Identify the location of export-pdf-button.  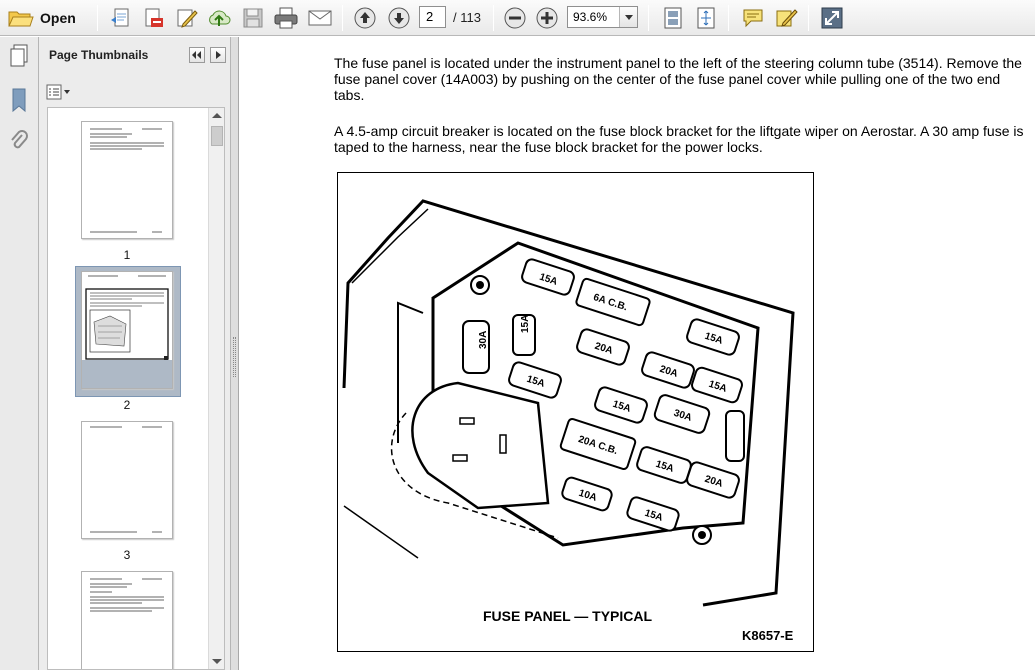
(153, 18).